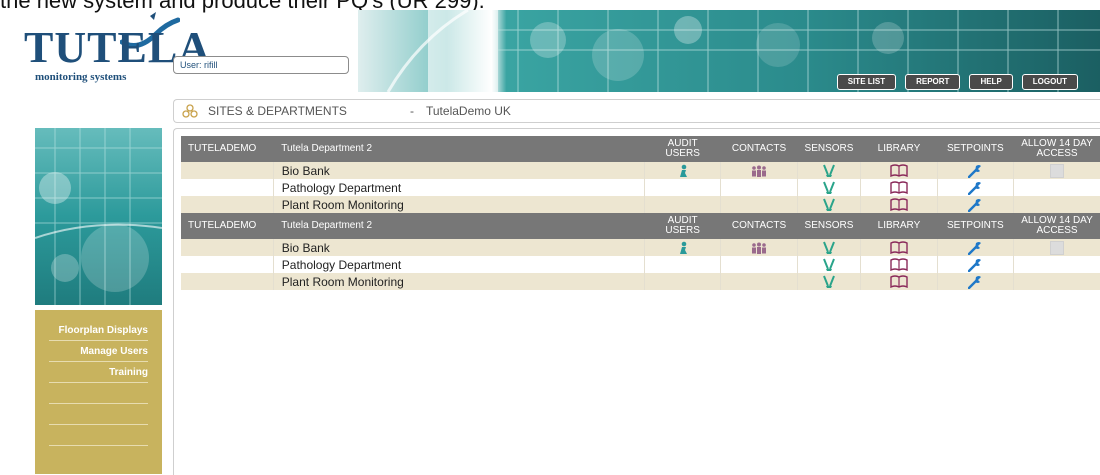 The width and height of the screenshot is (1100, 475). What do you see at coordinates (866, 82) in the screenshot?
I see `site-list-button: SITE LIST` at bounding box center [866, 82].